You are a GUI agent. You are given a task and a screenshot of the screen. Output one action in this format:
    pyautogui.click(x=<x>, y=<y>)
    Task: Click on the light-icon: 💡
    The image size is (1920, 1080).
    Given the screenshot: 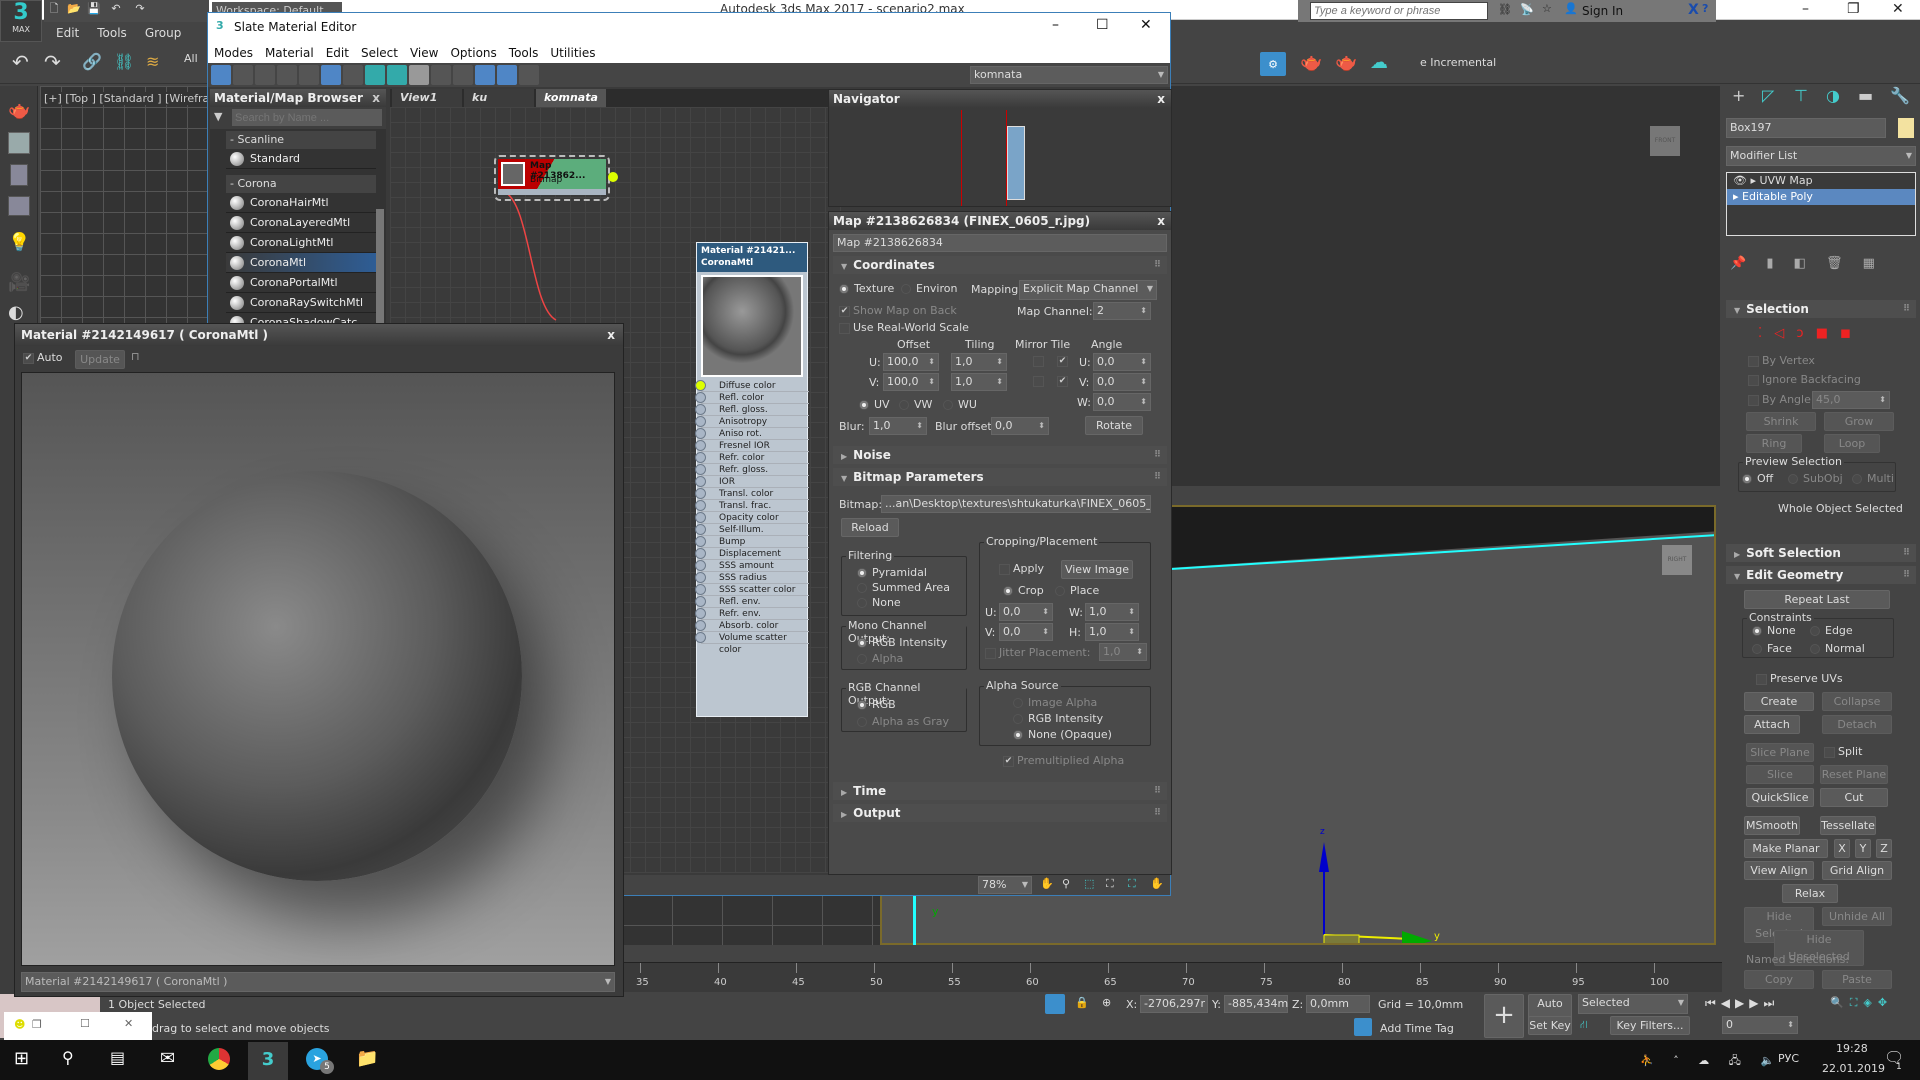 What is the action you would take?
    pyautogui.click(x=19, y=242)
    